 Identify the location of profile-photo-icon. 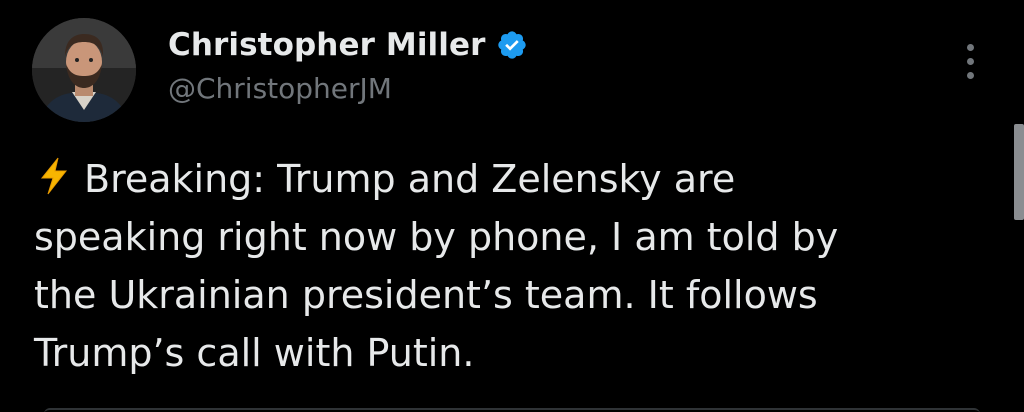
(84, 70).